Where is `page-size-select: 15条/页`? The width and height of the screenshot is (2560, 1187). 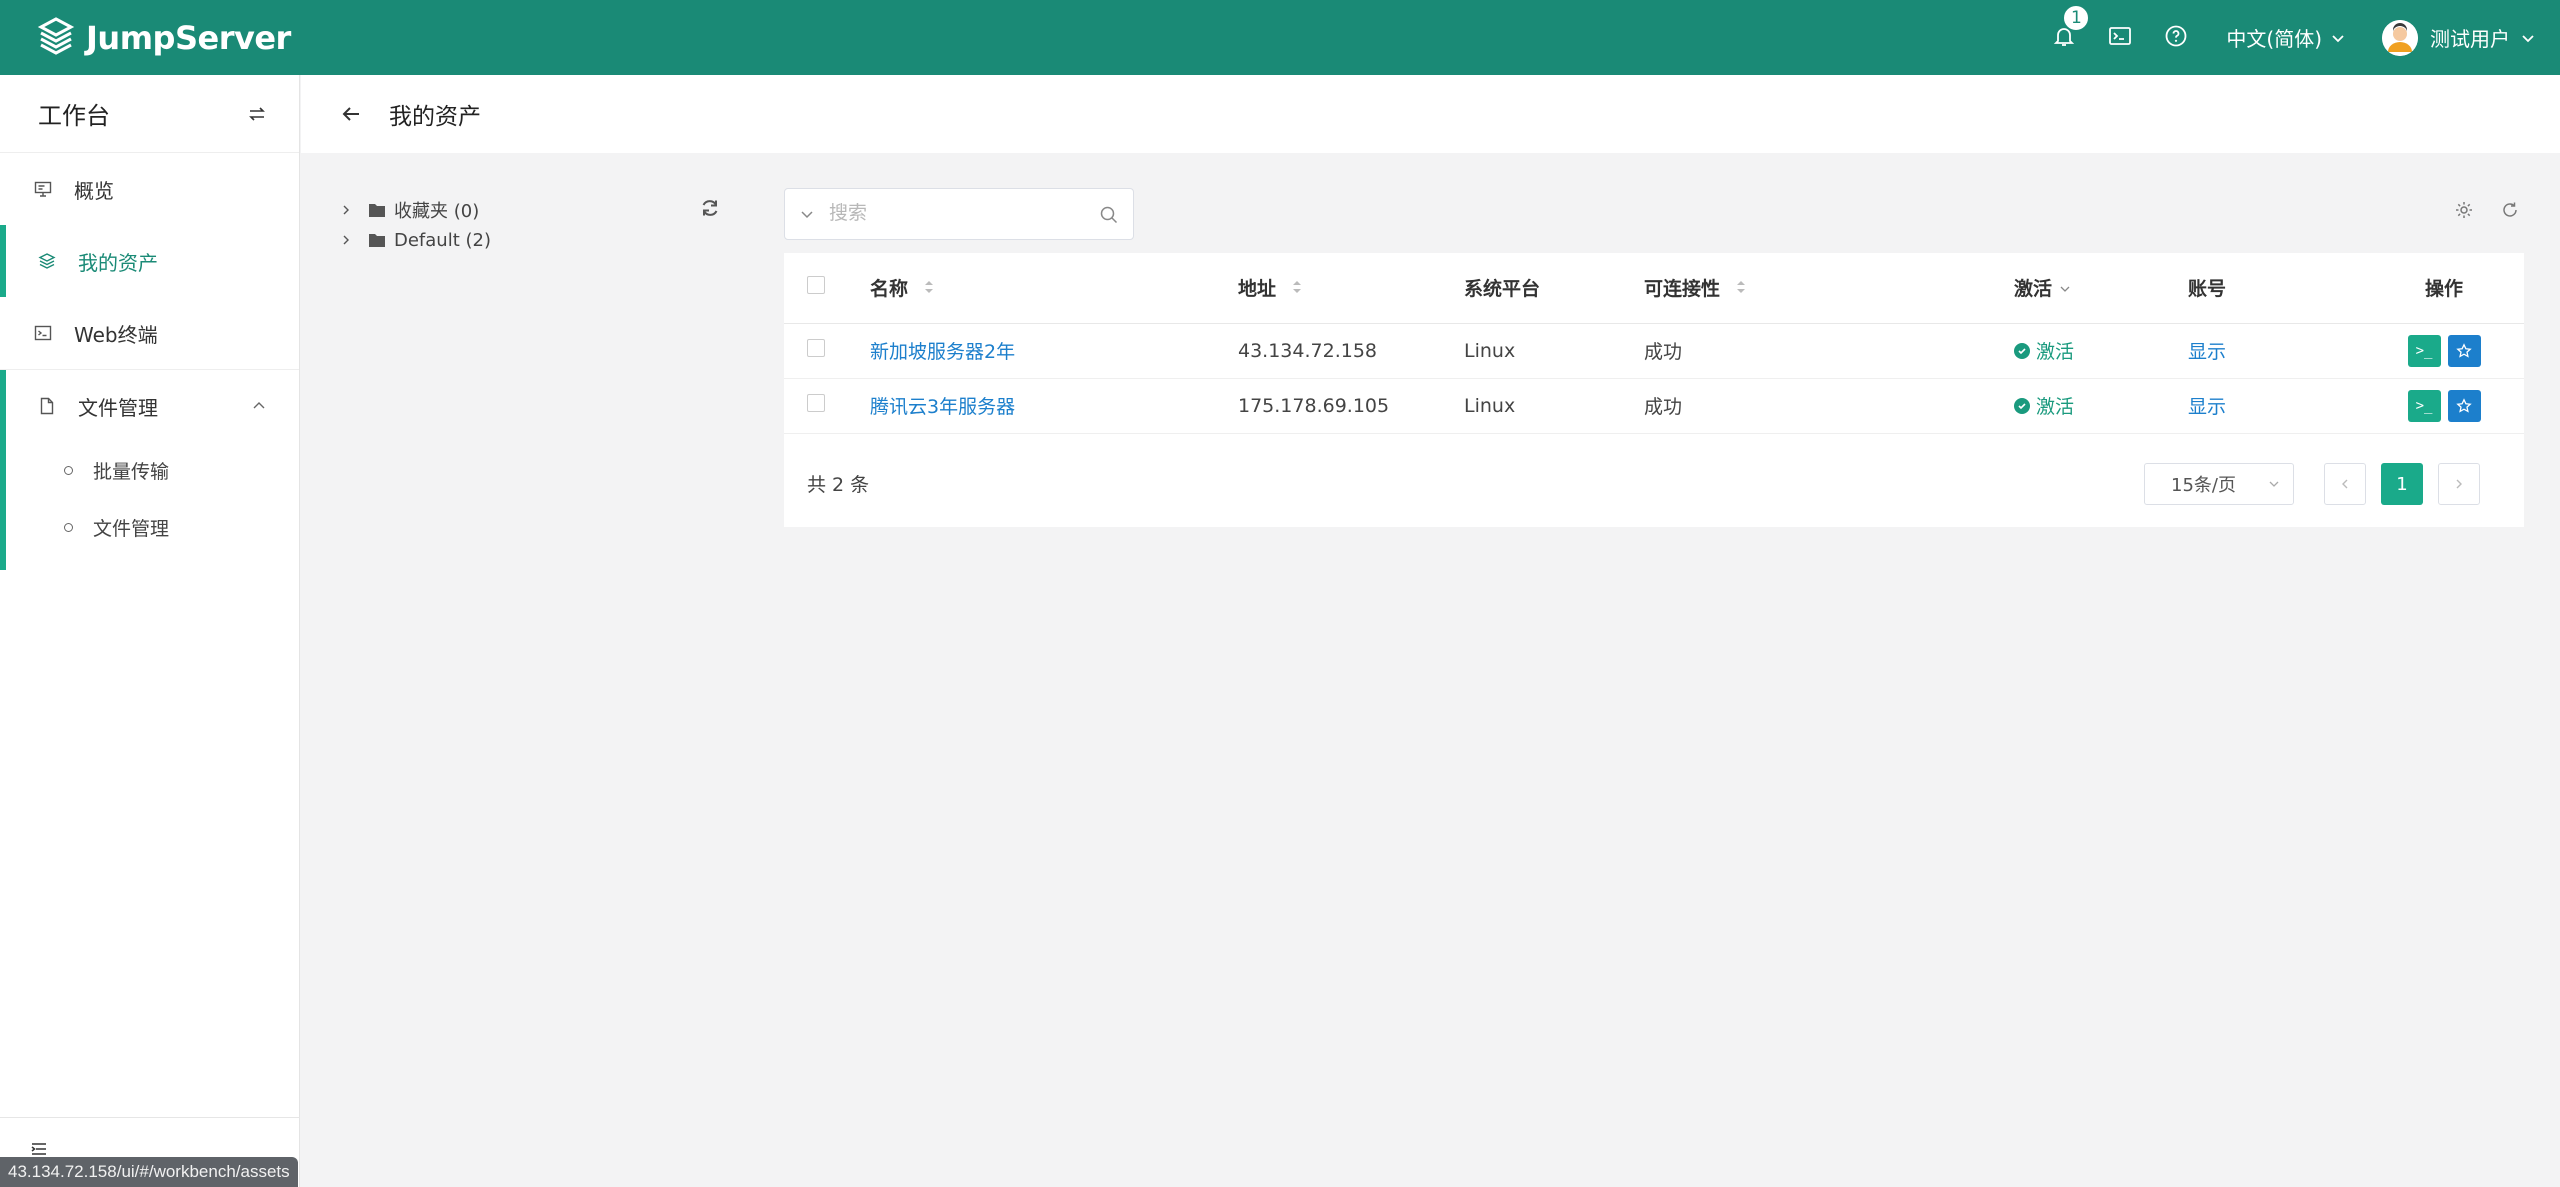
page-size-select: 15条/页 is located at coordinates (2219, 484).